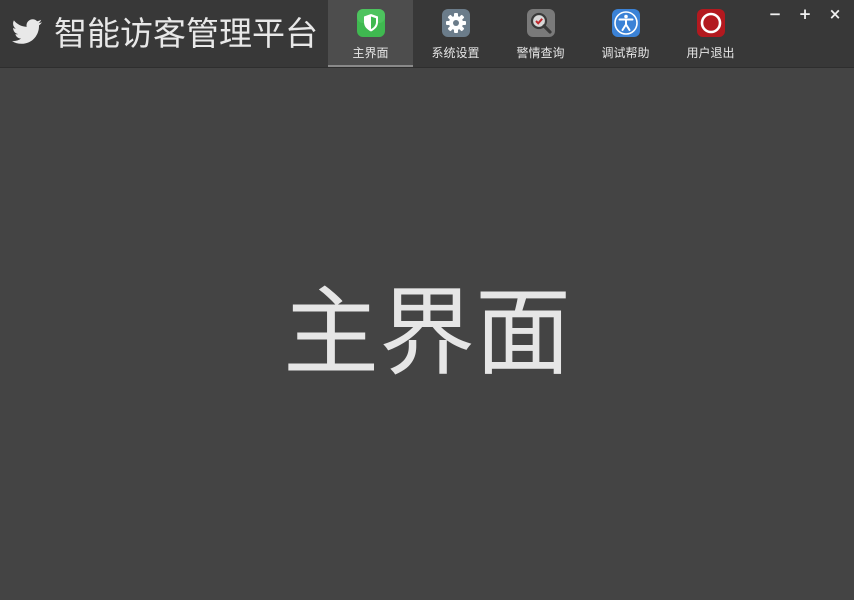  What do you see at coordinates (456, 23) in the screenshot?
I see `gear-icon` at bounding box center [456, 23].